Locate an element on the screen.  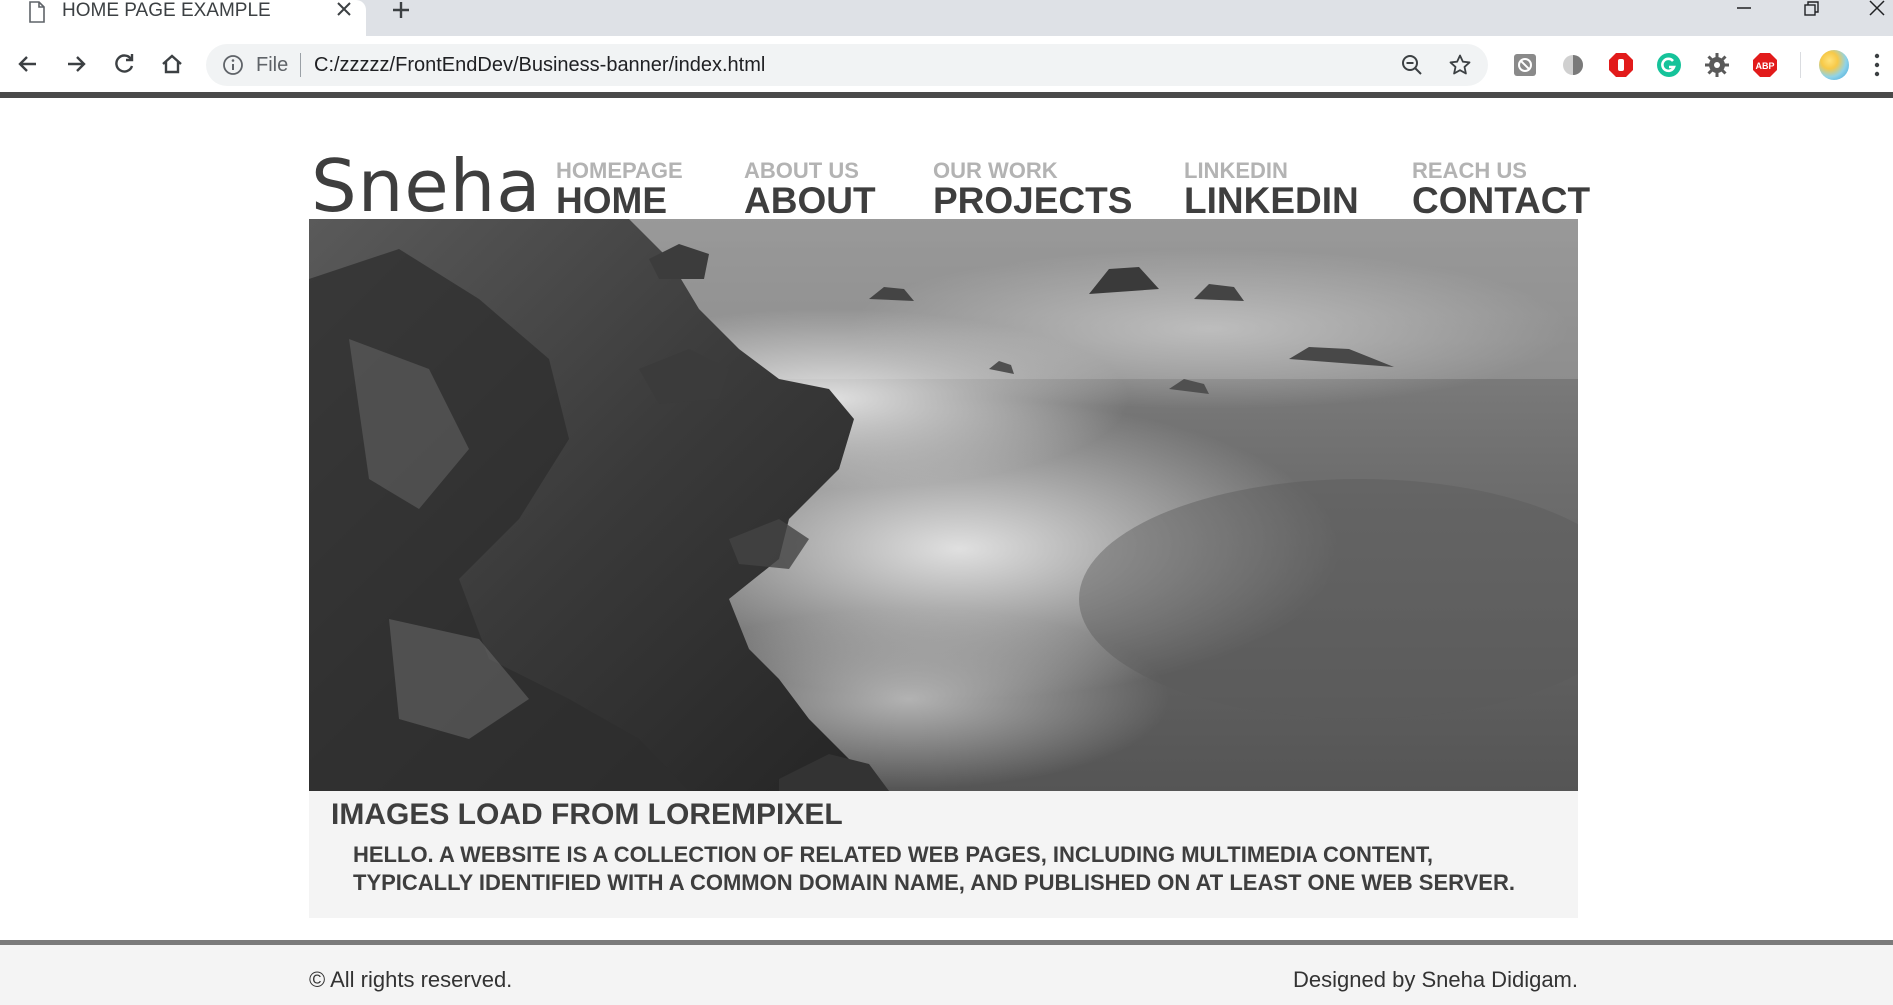
nav-item-label: PROJECTS is located at coordinates (1033, 200).